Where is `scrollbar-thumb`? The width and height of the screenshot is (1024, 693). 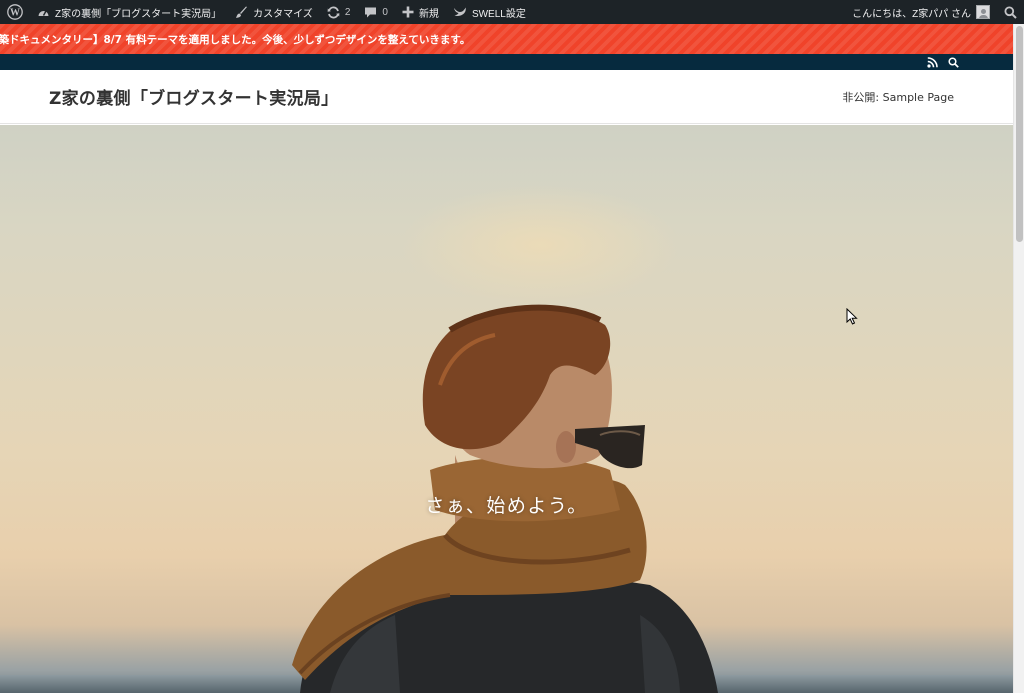
scrollbar-thumb is located at coordinates (1019, 134).